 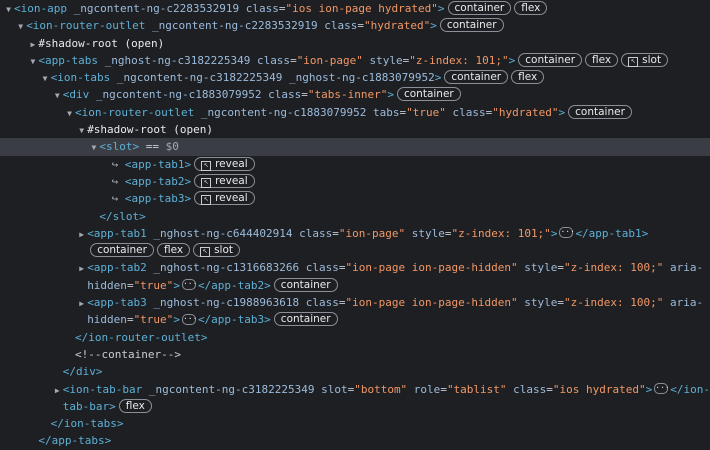 What do you see at coordinates (355, 198) in the screenshot?
I see `dom-node-row: ↪ <app-tab3> ↖ reveal` at bounding box center [355, 198].